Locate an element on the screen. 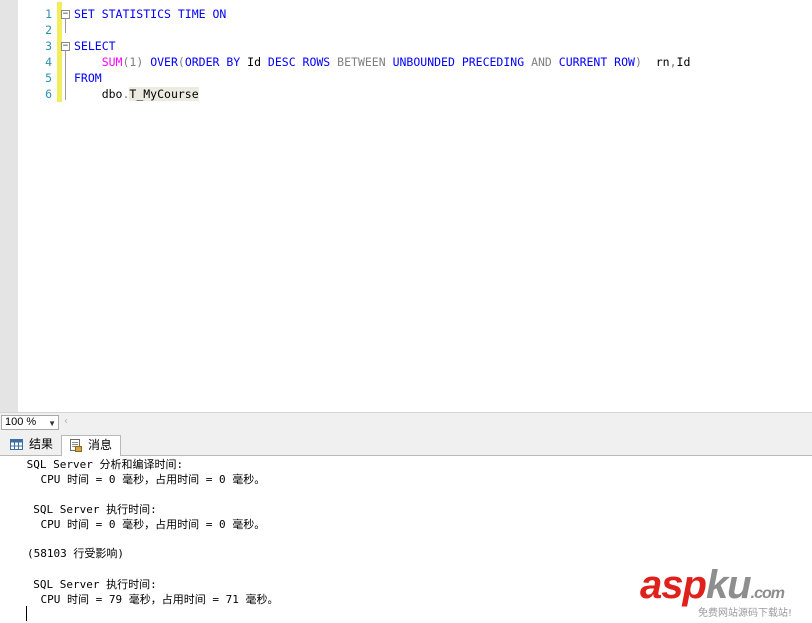 The image size is (812, 623). code-token: SET STATISTICS TIME ON is located at coordinates (150, 14).